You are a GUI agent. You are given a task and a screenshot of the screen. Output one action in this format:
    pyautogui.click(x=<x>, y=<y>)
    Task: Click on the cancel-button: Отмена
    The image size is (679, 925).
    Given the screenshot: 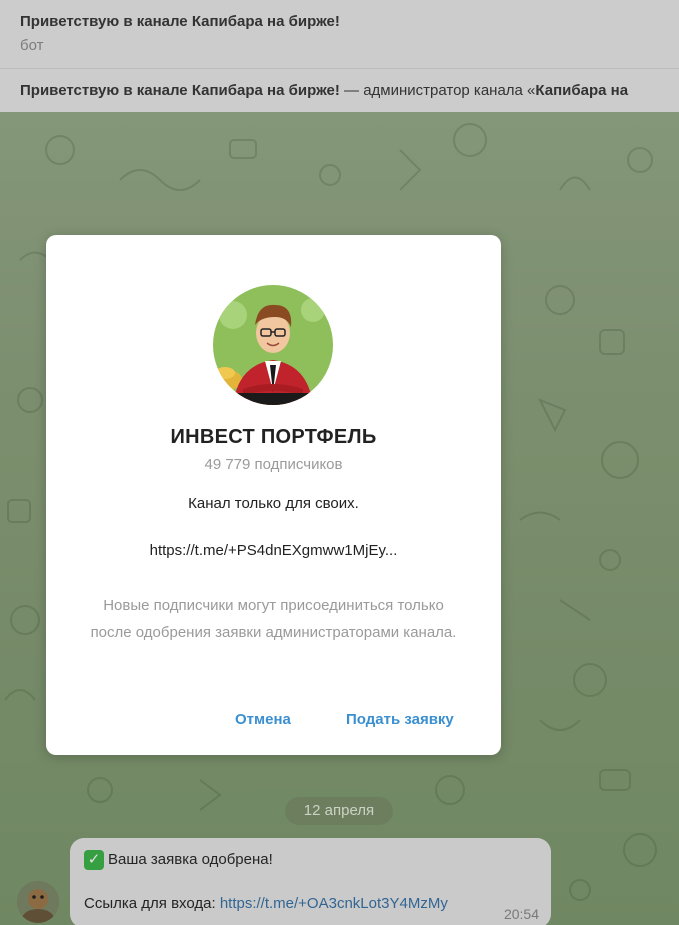 What is the action you would take?
    pyautogui.click(x=263, y=719)
    